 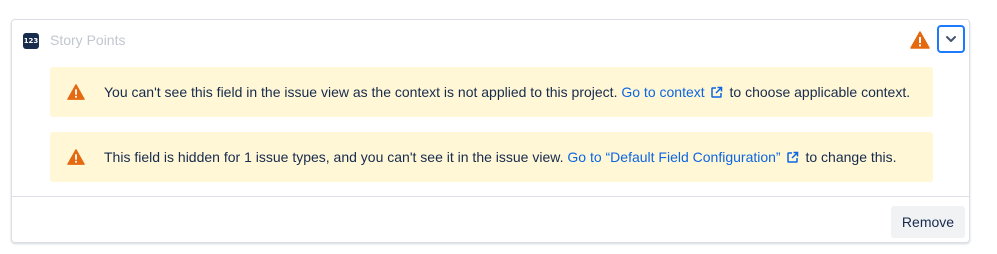 I want to click on field-name: Story Points, so click(x=88, y=40).